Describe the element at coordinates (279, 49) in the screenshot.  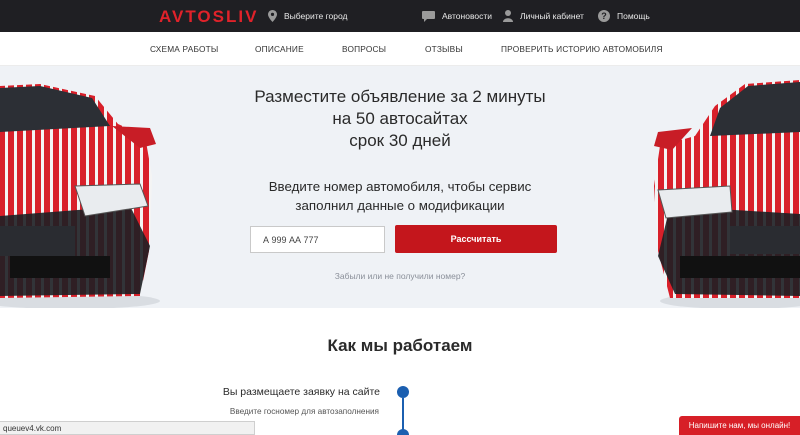
I see `nav-item-description: ОПИСАНИЕ` at that location.